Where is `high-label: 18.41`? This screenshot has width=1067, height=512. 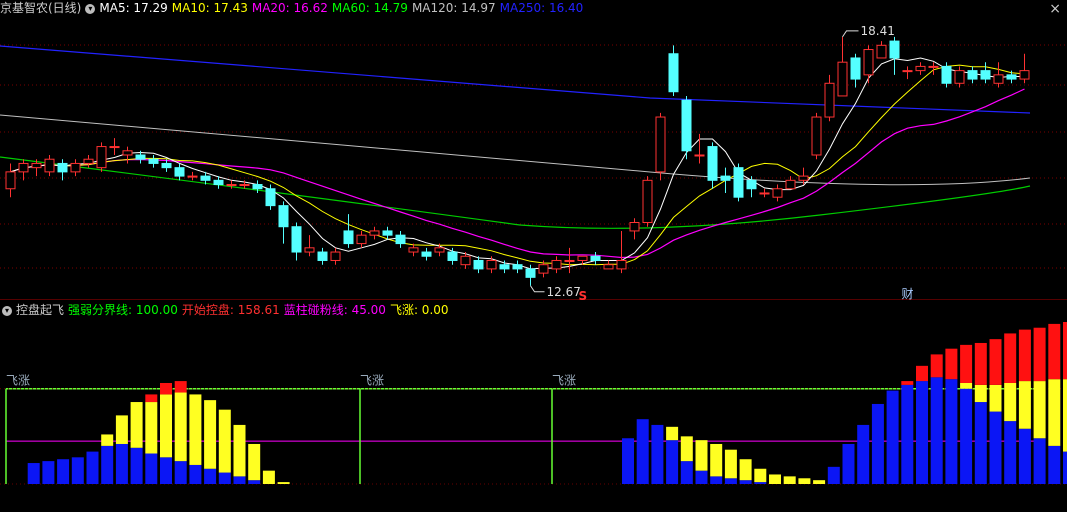
high-label: 18.41 is located at coordinates (878, 31).